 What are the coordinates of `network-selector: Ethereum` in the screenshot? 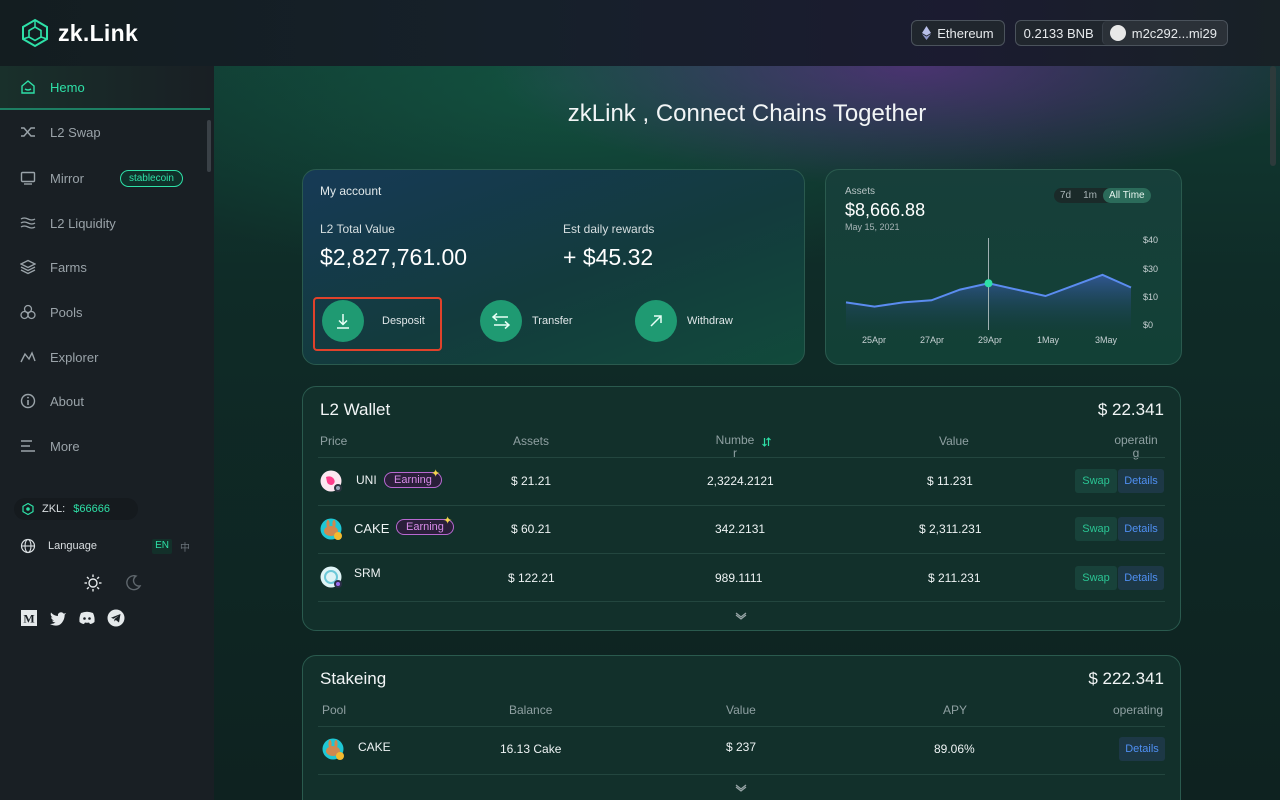 It's located at (958, 33).